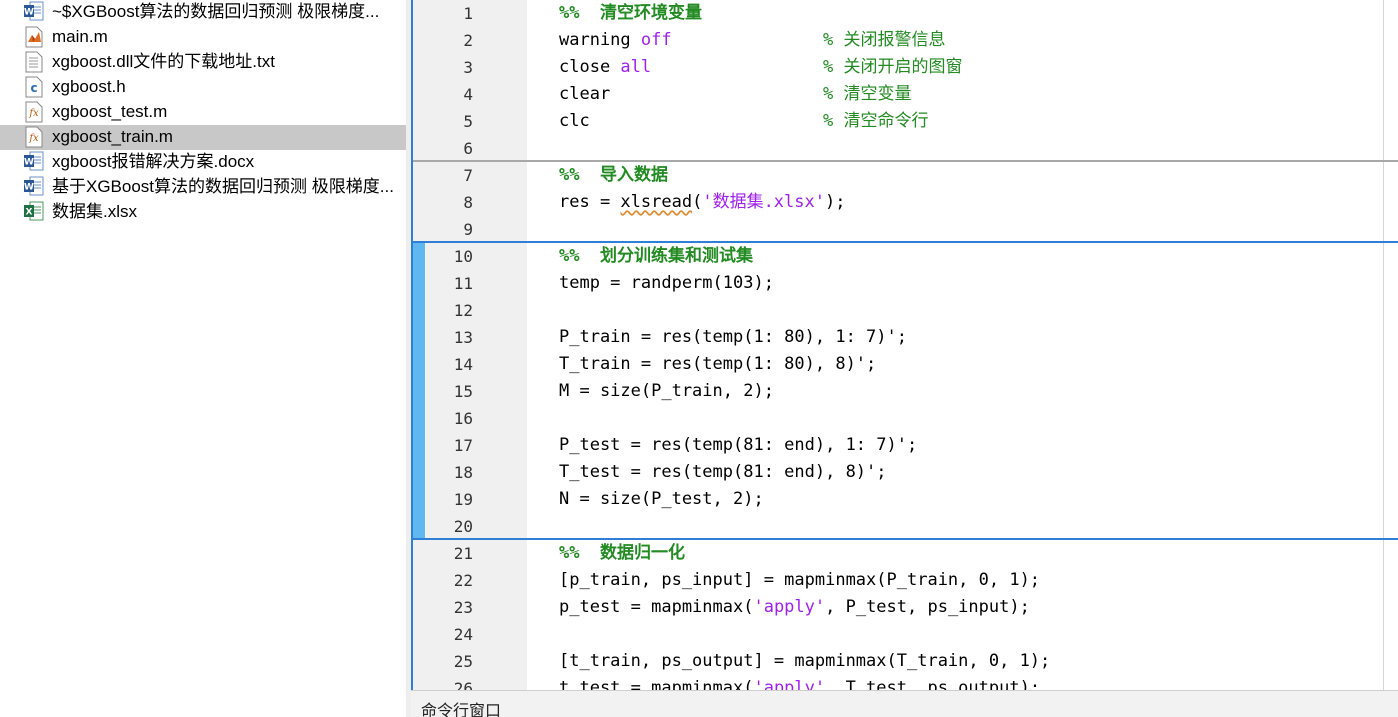 The image size is (1398, 717). Describe the element at coordinates (905, 553) in the screenshot. I see `code-line: 21 %% 数据归一化` at that location.